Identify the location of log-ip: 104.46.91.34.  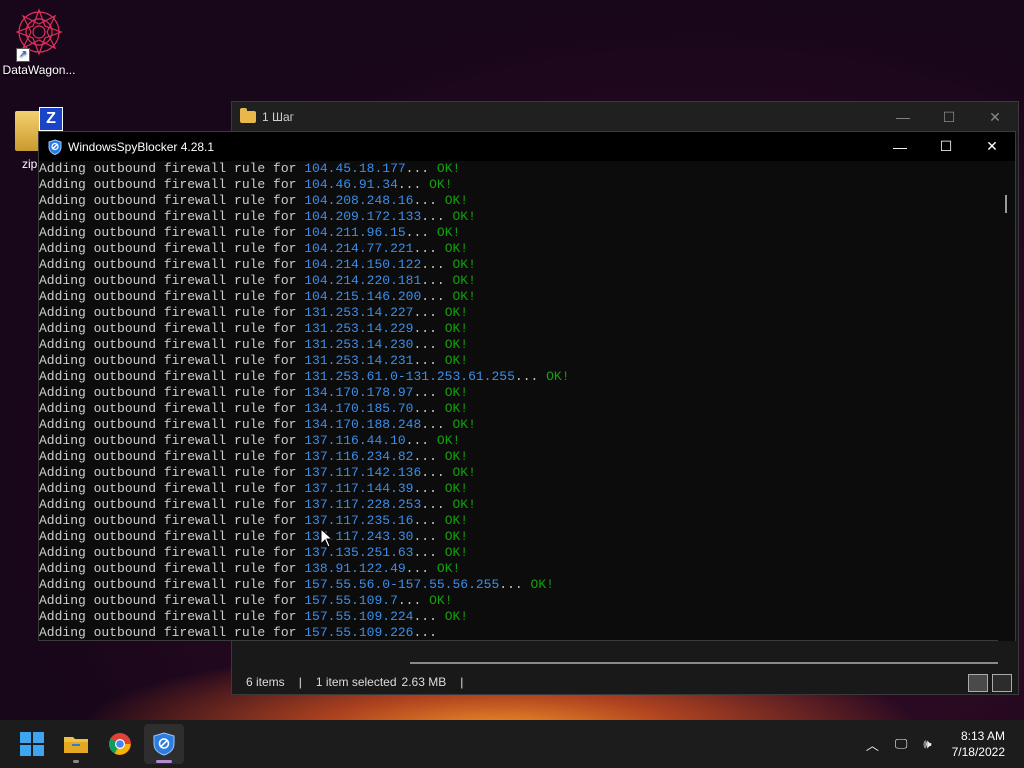
(351, 184).